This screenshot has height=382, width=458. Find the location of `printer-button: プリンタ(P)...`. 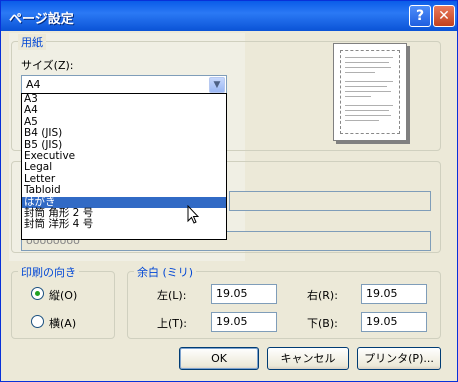

printer-button: プリンタ(P)... is located at coordinates (399, 358).